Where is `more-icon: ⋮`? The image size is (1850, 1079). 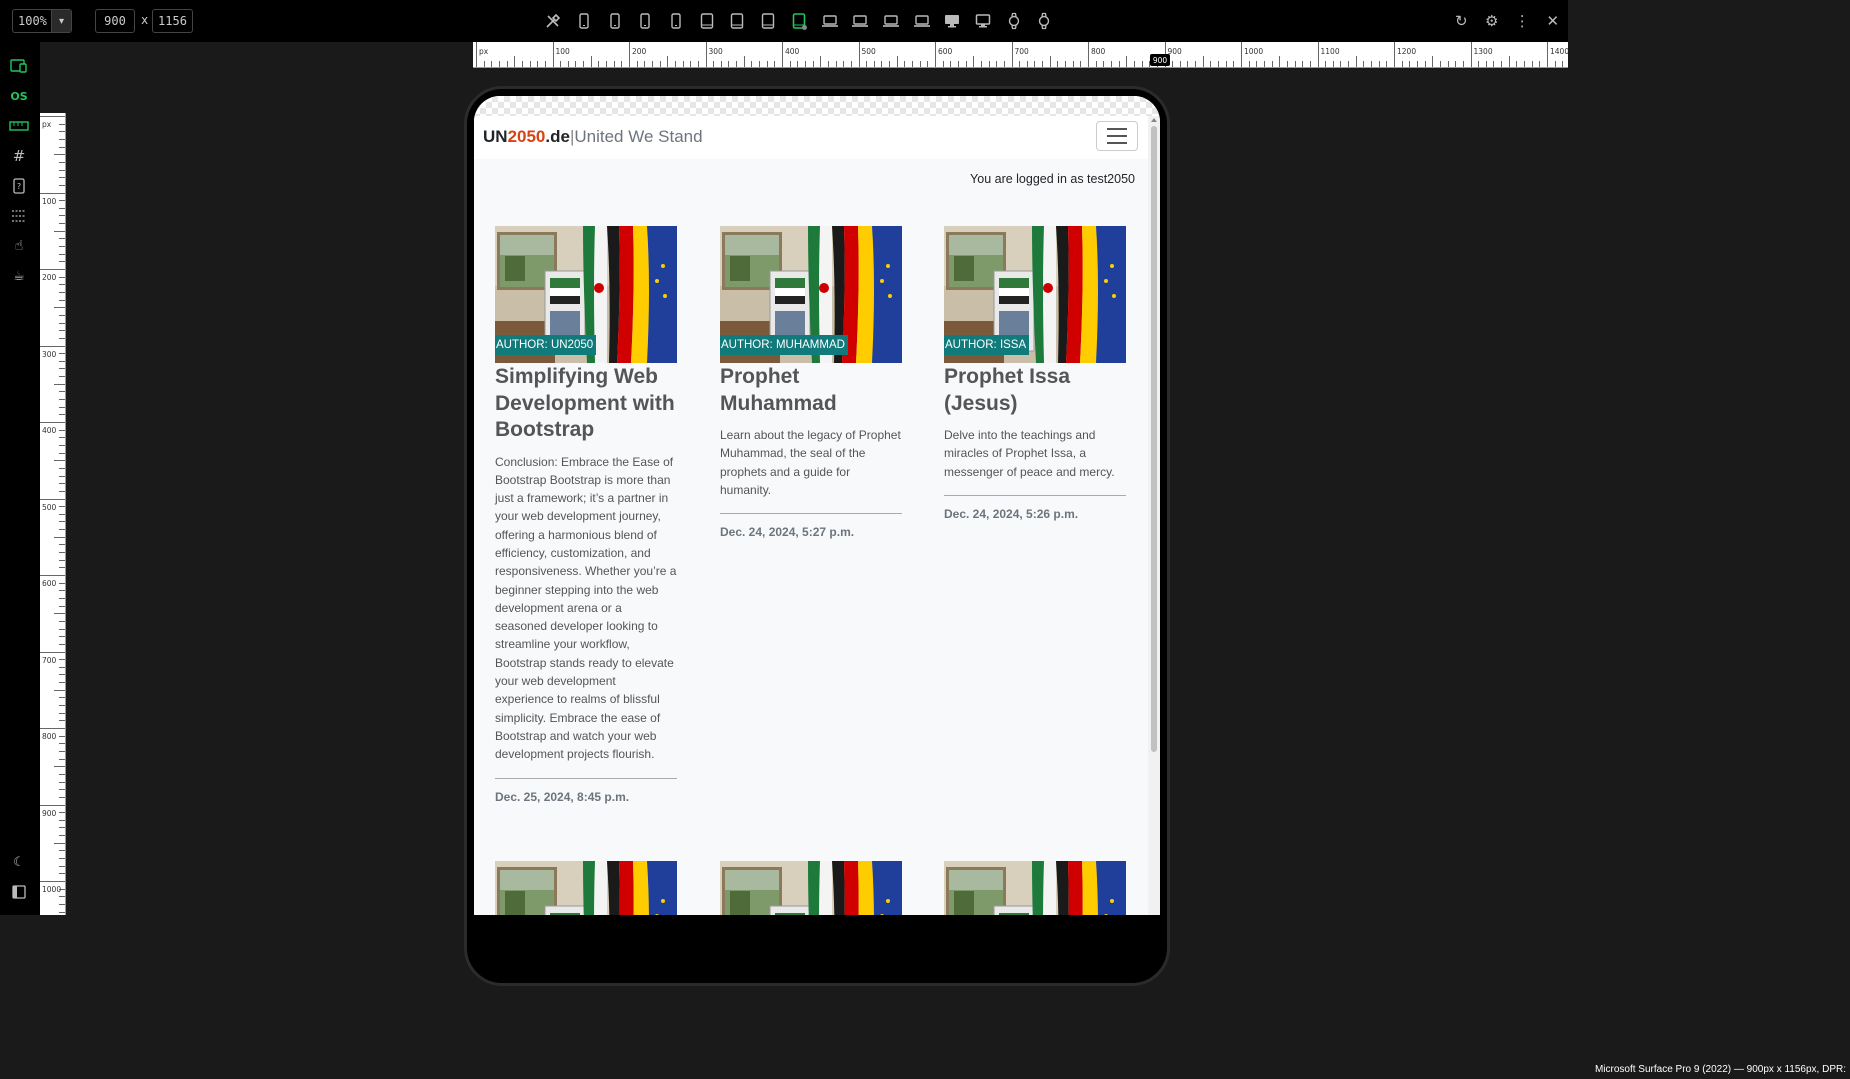 more-icon: ⋮ is located at coordinates (1522, 21).